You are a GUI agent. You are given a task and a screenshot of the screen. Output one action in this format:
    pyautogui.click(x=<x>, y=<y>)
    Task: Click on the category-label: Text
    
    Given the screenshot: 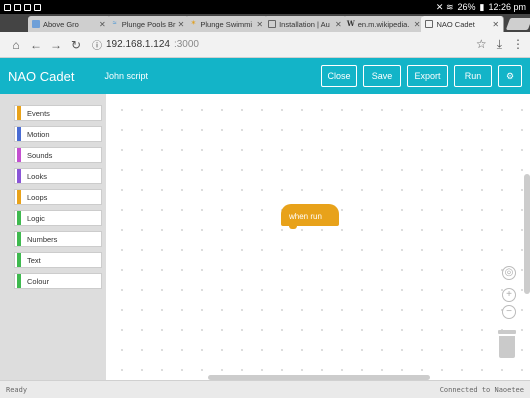 What is the action you would take?
    pyautogui.click(x=34, y=260)
    